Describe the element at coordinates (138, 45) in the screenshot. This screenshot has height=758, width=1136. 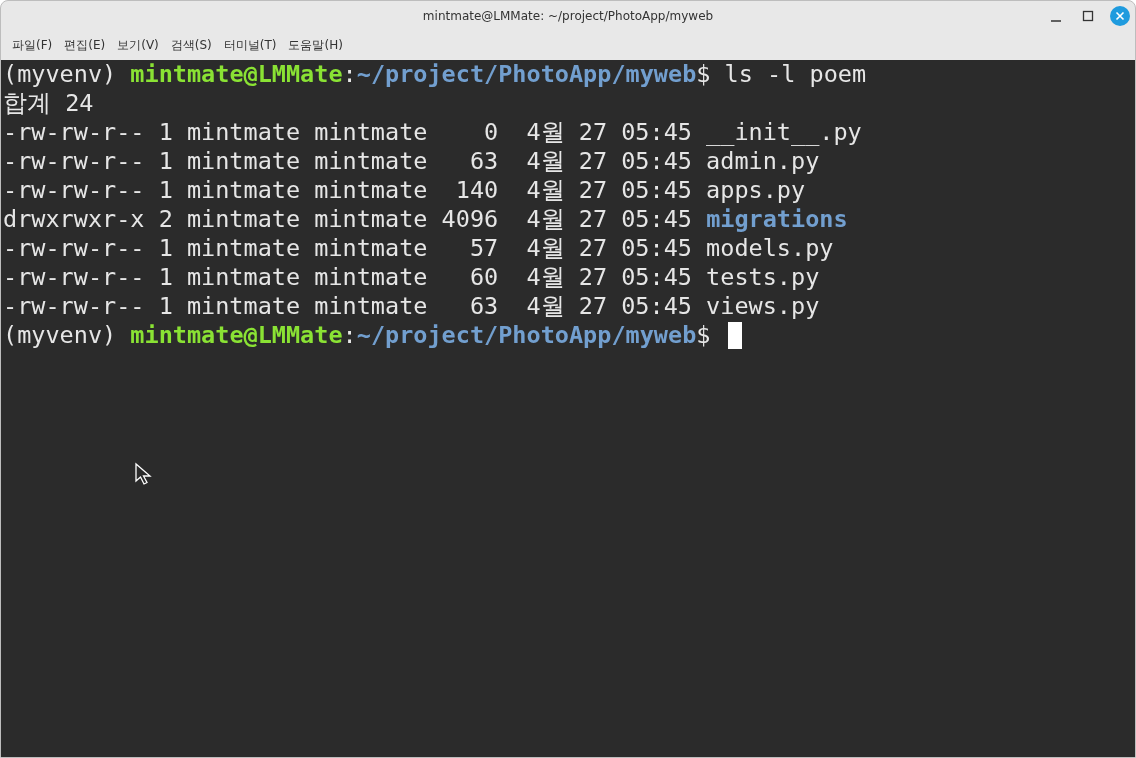
I see `menu-item: 보기(V)` at that location.